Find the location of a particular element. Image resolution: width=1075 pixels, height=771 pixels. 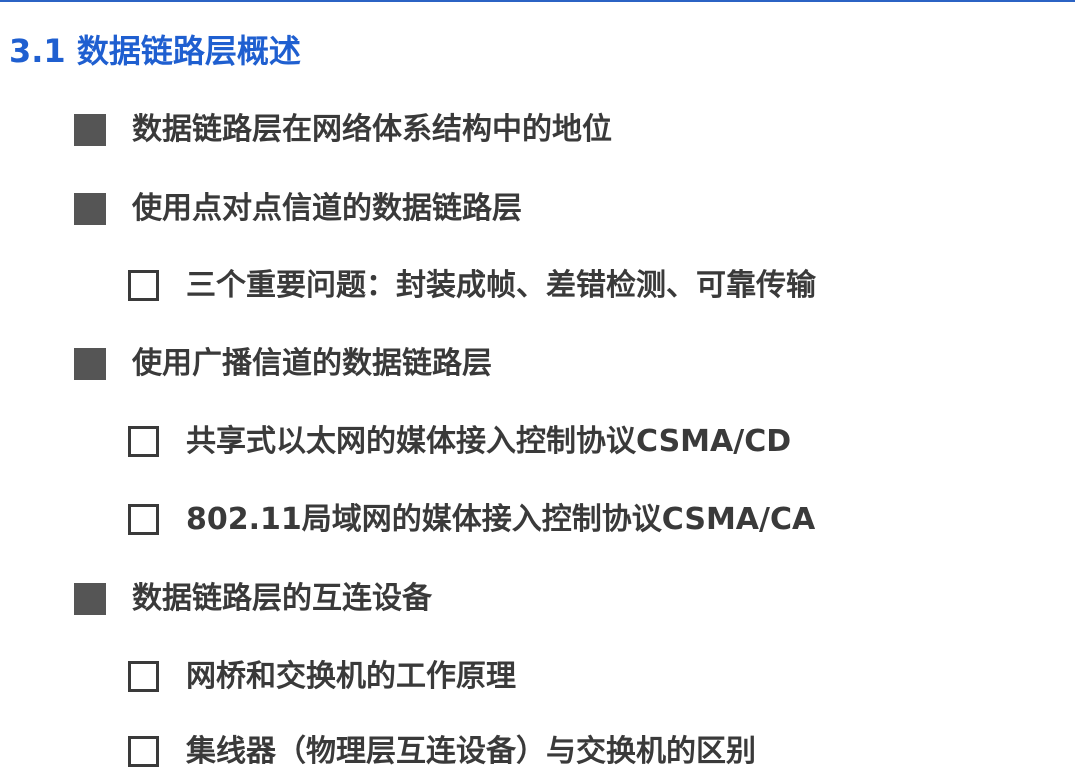

list-item-text: 数据链路层在网络体系结构中的地位 is located at coordinates (372, 129).